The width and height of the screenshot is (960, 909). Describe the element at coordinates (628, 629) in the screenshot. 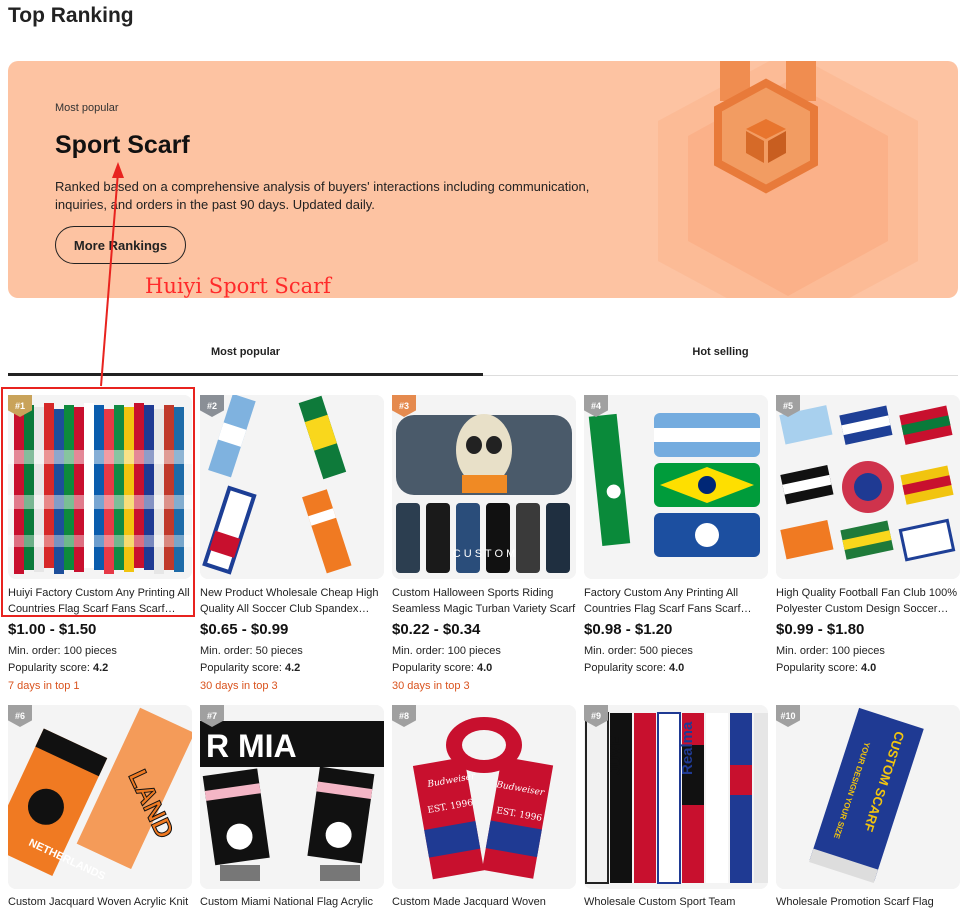

I see `product-price: $0.98 - $1.20` at that location.